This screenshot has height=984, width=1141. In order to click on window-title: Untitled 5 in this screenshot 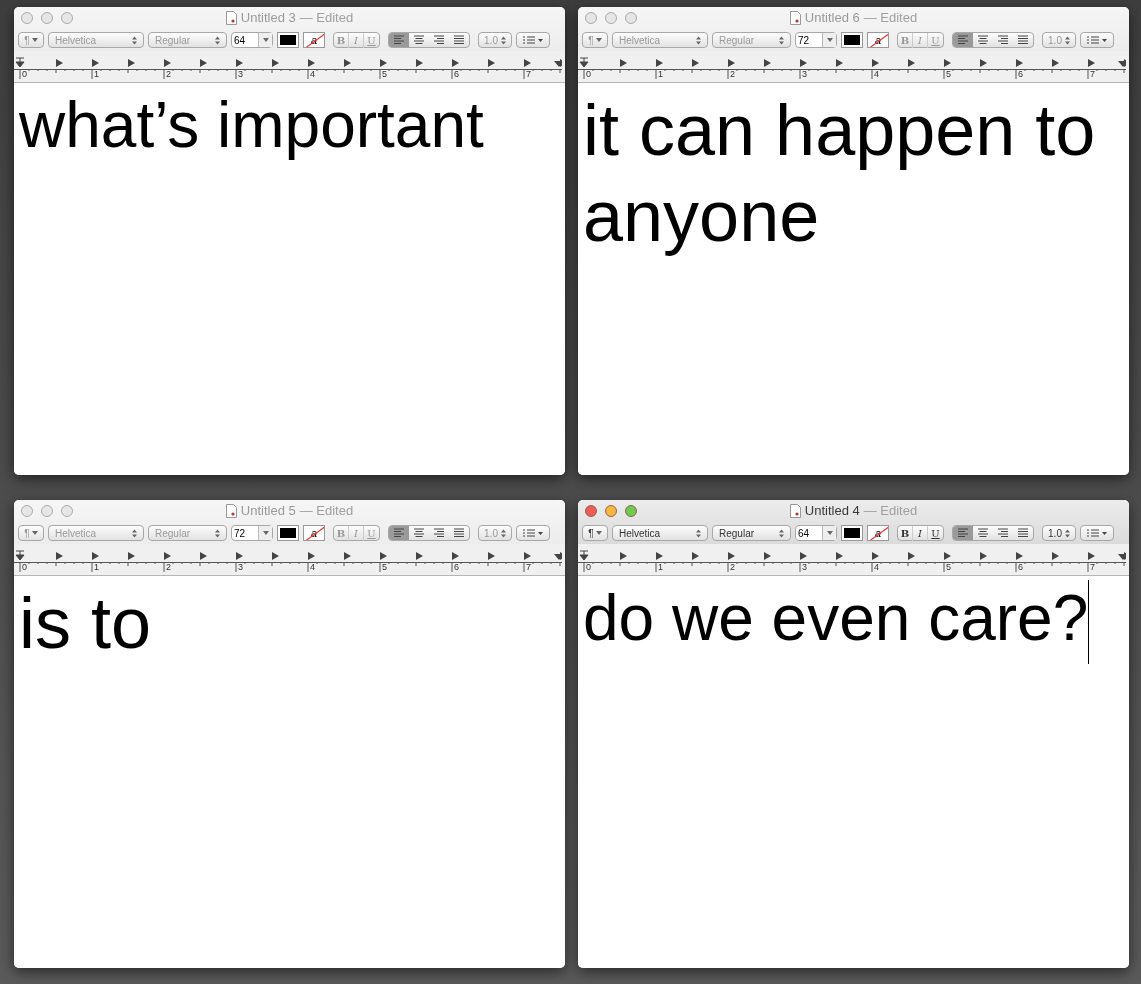, I will do `click(268, 511)`.